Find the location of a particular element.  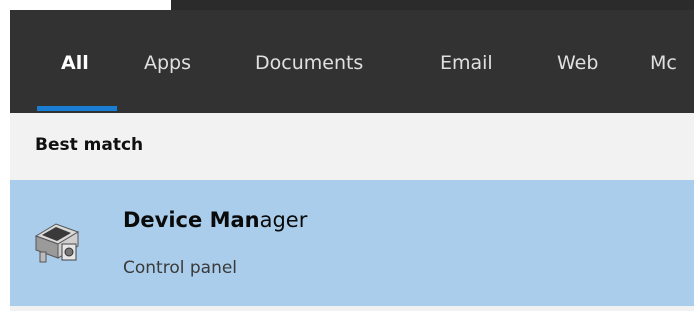

bottom-strip is located at coordinates (347, 316).